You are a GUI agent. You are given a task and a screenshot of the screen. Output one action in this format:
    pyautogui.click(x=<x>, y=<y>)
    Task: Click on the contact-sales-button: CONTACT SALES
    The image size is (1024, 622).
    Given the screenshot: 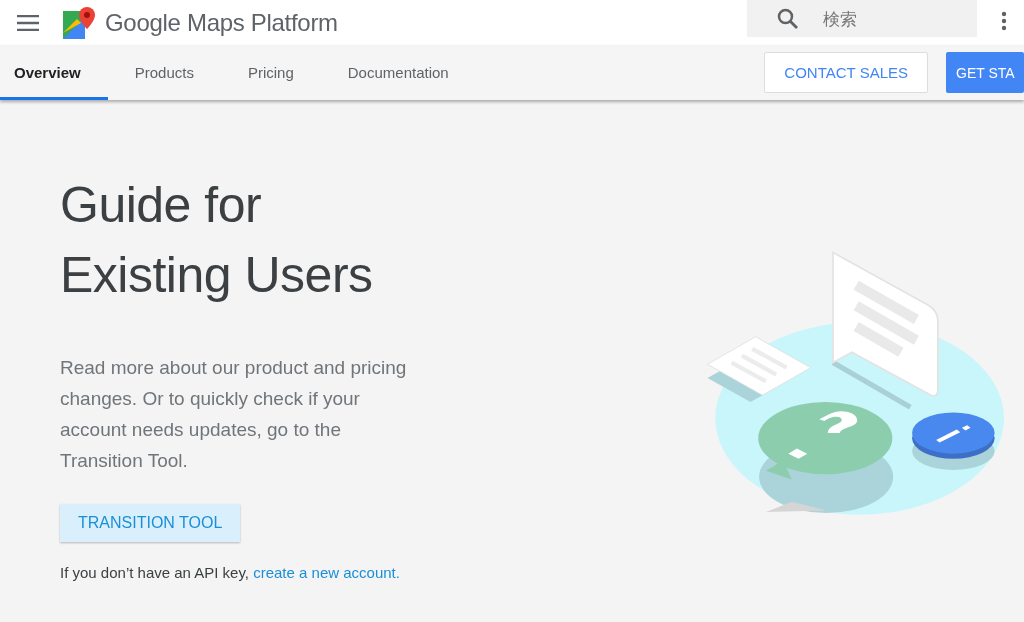 What is the action you would take?
    pyautogui.click(x=846, y=72)
    